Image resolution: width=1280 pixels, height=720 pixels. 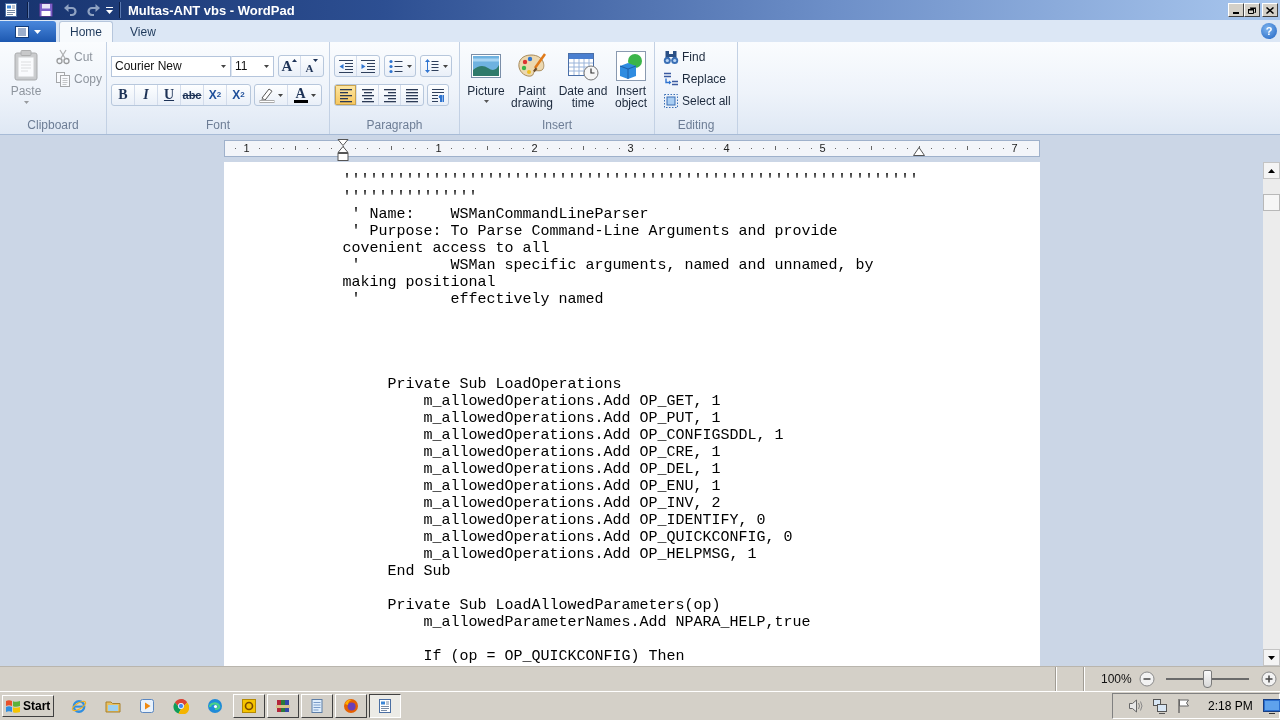 I want to click on align-right-icon, so click(x=389, y=95).